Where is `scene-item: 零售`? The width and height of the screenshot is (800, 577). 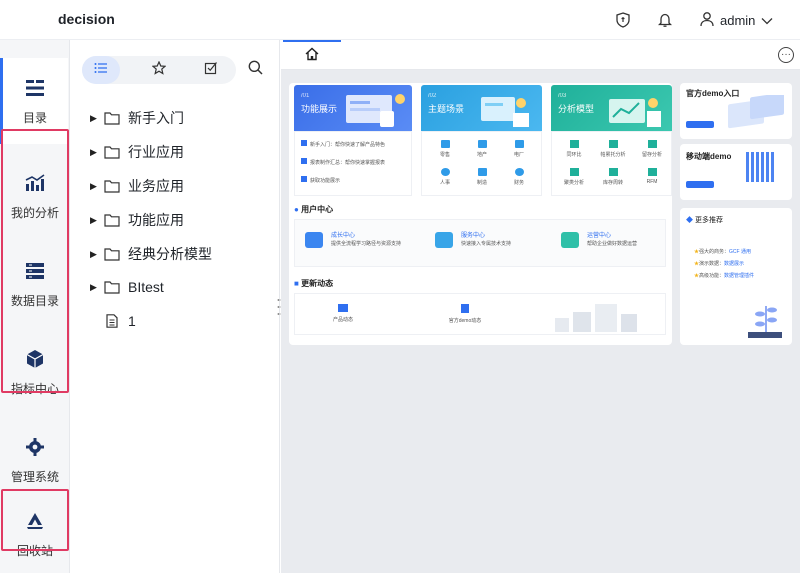 scene-item: 零售 is located at coordinates (445, 149).